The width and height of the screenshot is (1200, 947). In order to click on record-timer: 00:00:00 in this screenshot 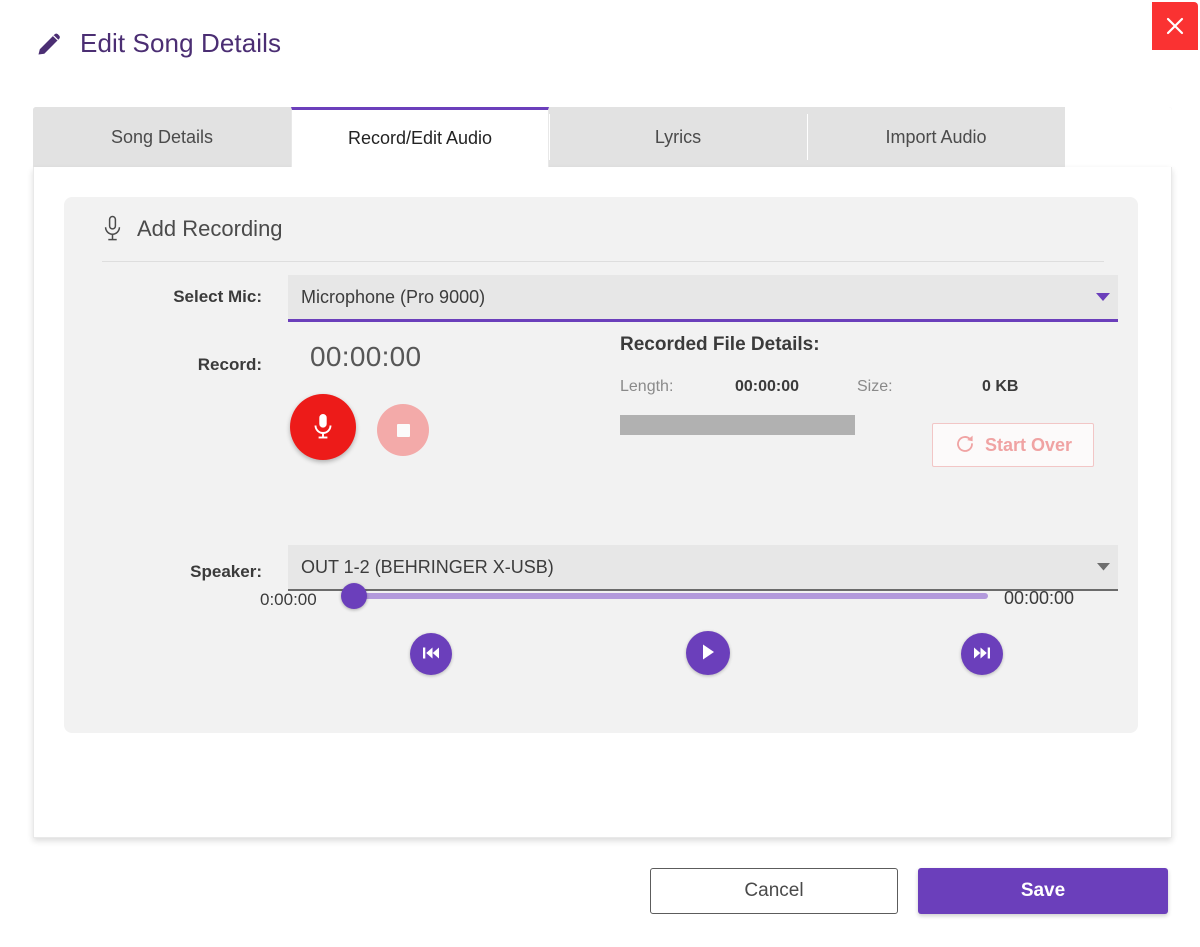, I will do `click(366, 356)`.